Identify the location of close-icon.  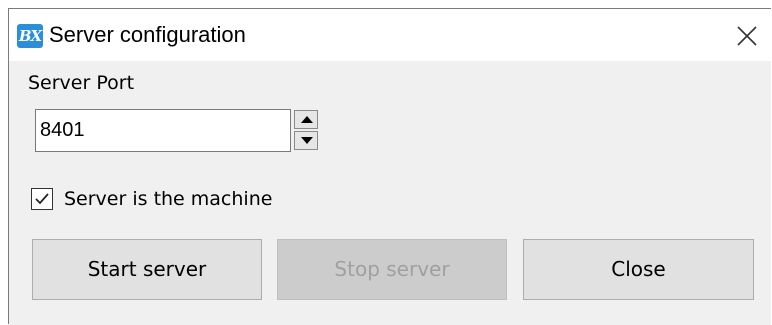
(747, 36).